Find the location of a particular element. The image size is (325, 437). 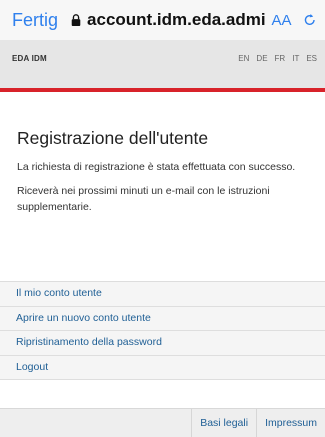

footer-legal-link: Basi legali is located at coordinates (223, 423).